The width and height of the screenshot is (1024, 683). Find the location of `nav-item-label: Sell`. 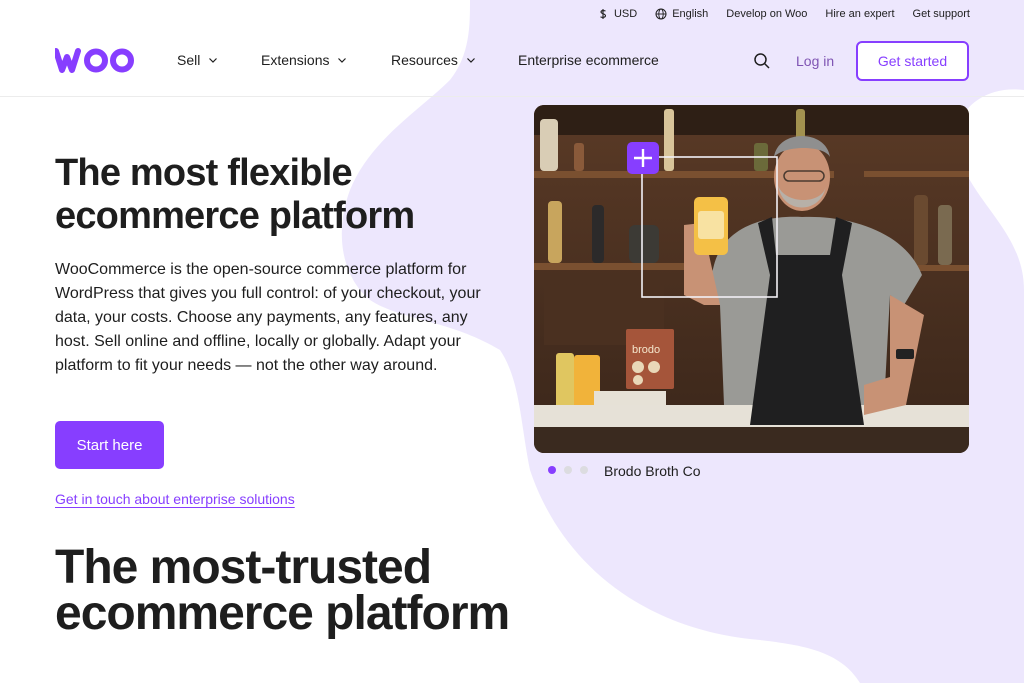

nav-item-label: Sell is located at coordinates (189, 60).